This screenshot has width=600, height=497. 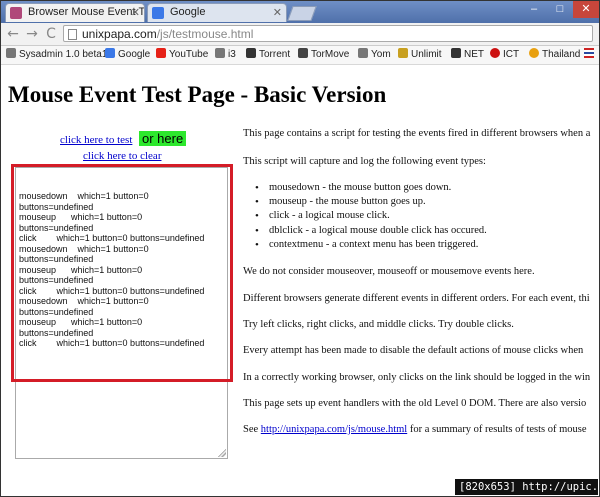 What do you see at coordinates (158, 13) in the screenshot?
I see `google-favicon-icon` at bounding box center [158, 13].